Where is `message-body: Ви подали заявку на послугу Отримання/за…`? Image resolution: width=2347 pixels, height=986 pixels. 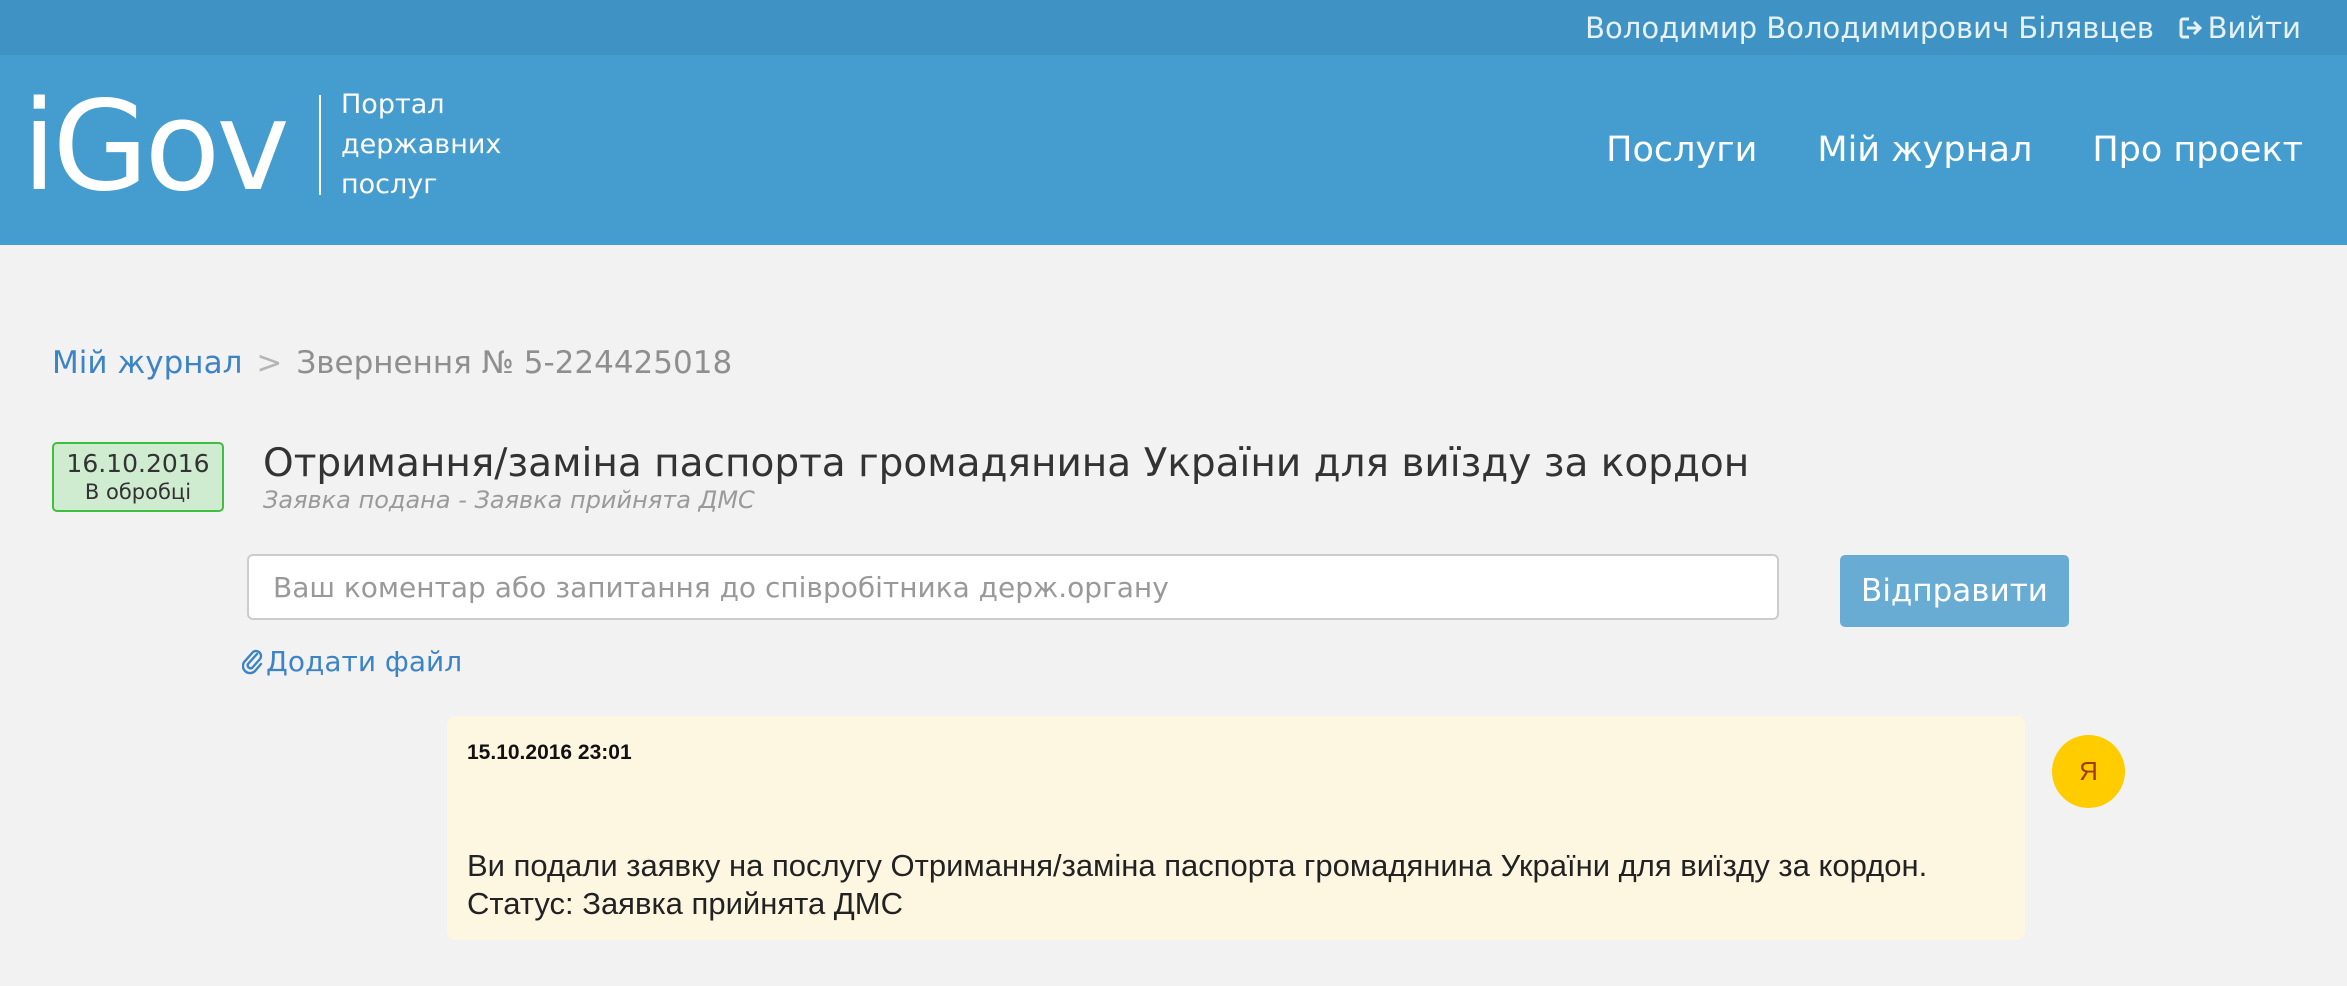 message-body: Ви подали заявку на послугу Отримання/за… is located at coordinates (1236, 885).